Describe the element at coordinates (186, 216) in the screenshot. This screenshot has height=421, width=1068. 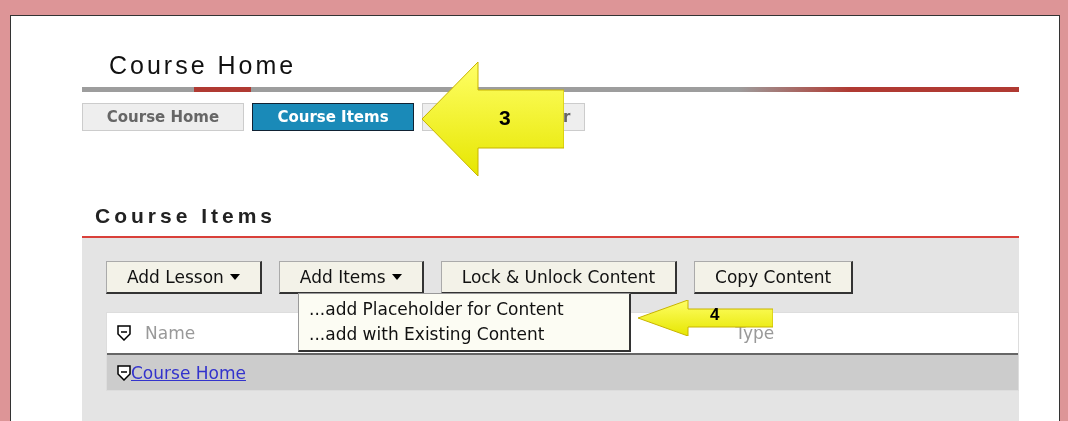
I see `section-title: Course Items` at that location.